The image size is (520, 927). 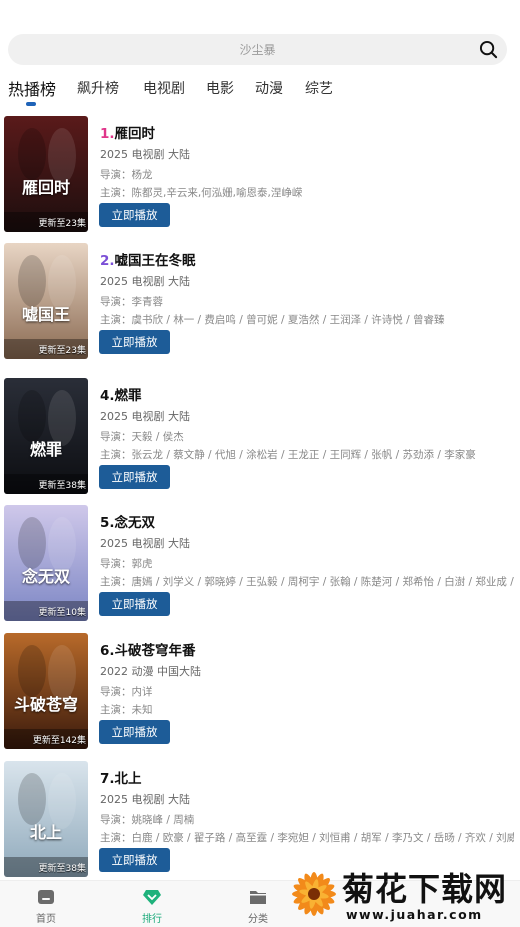 What do you see at coordinates (414, 914) in the screenshot?
I see `watermark-url: www.juahar.com` at bounding box center [414, 914].